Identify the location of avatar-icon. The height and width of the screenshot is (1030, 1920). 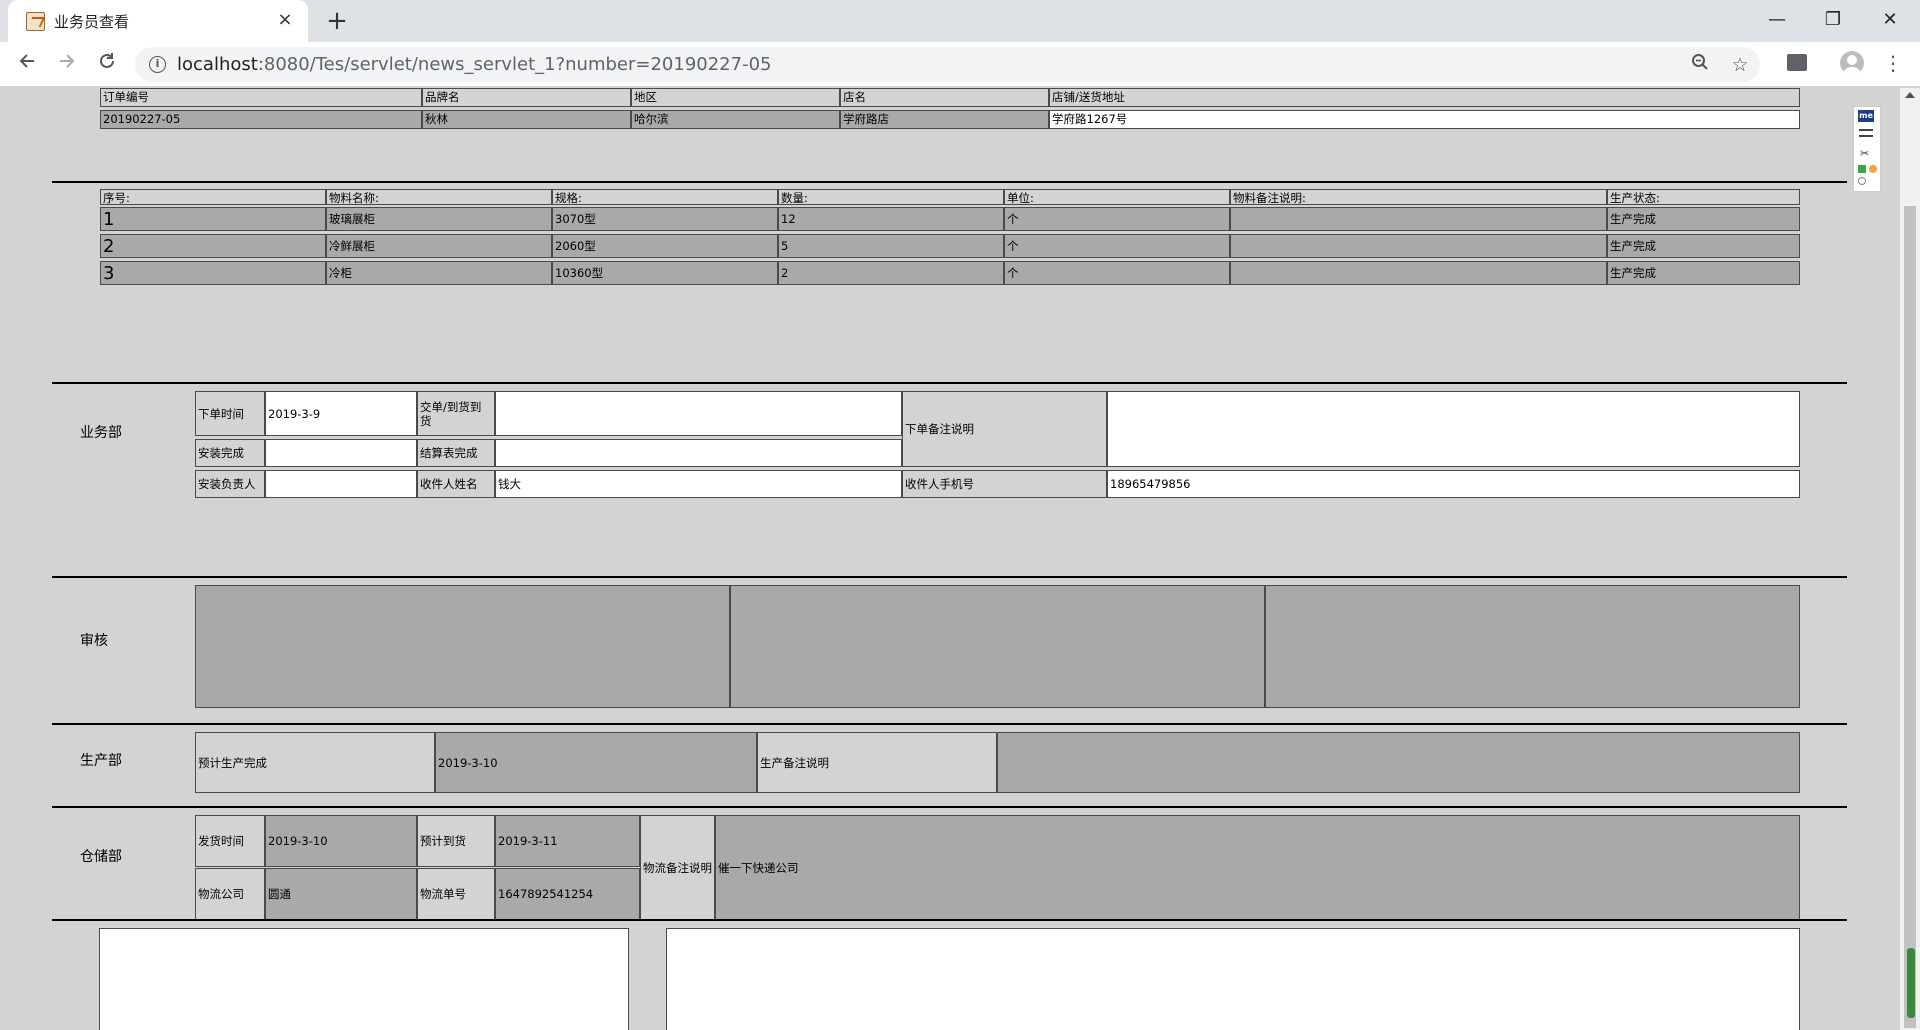
(1852, 63).